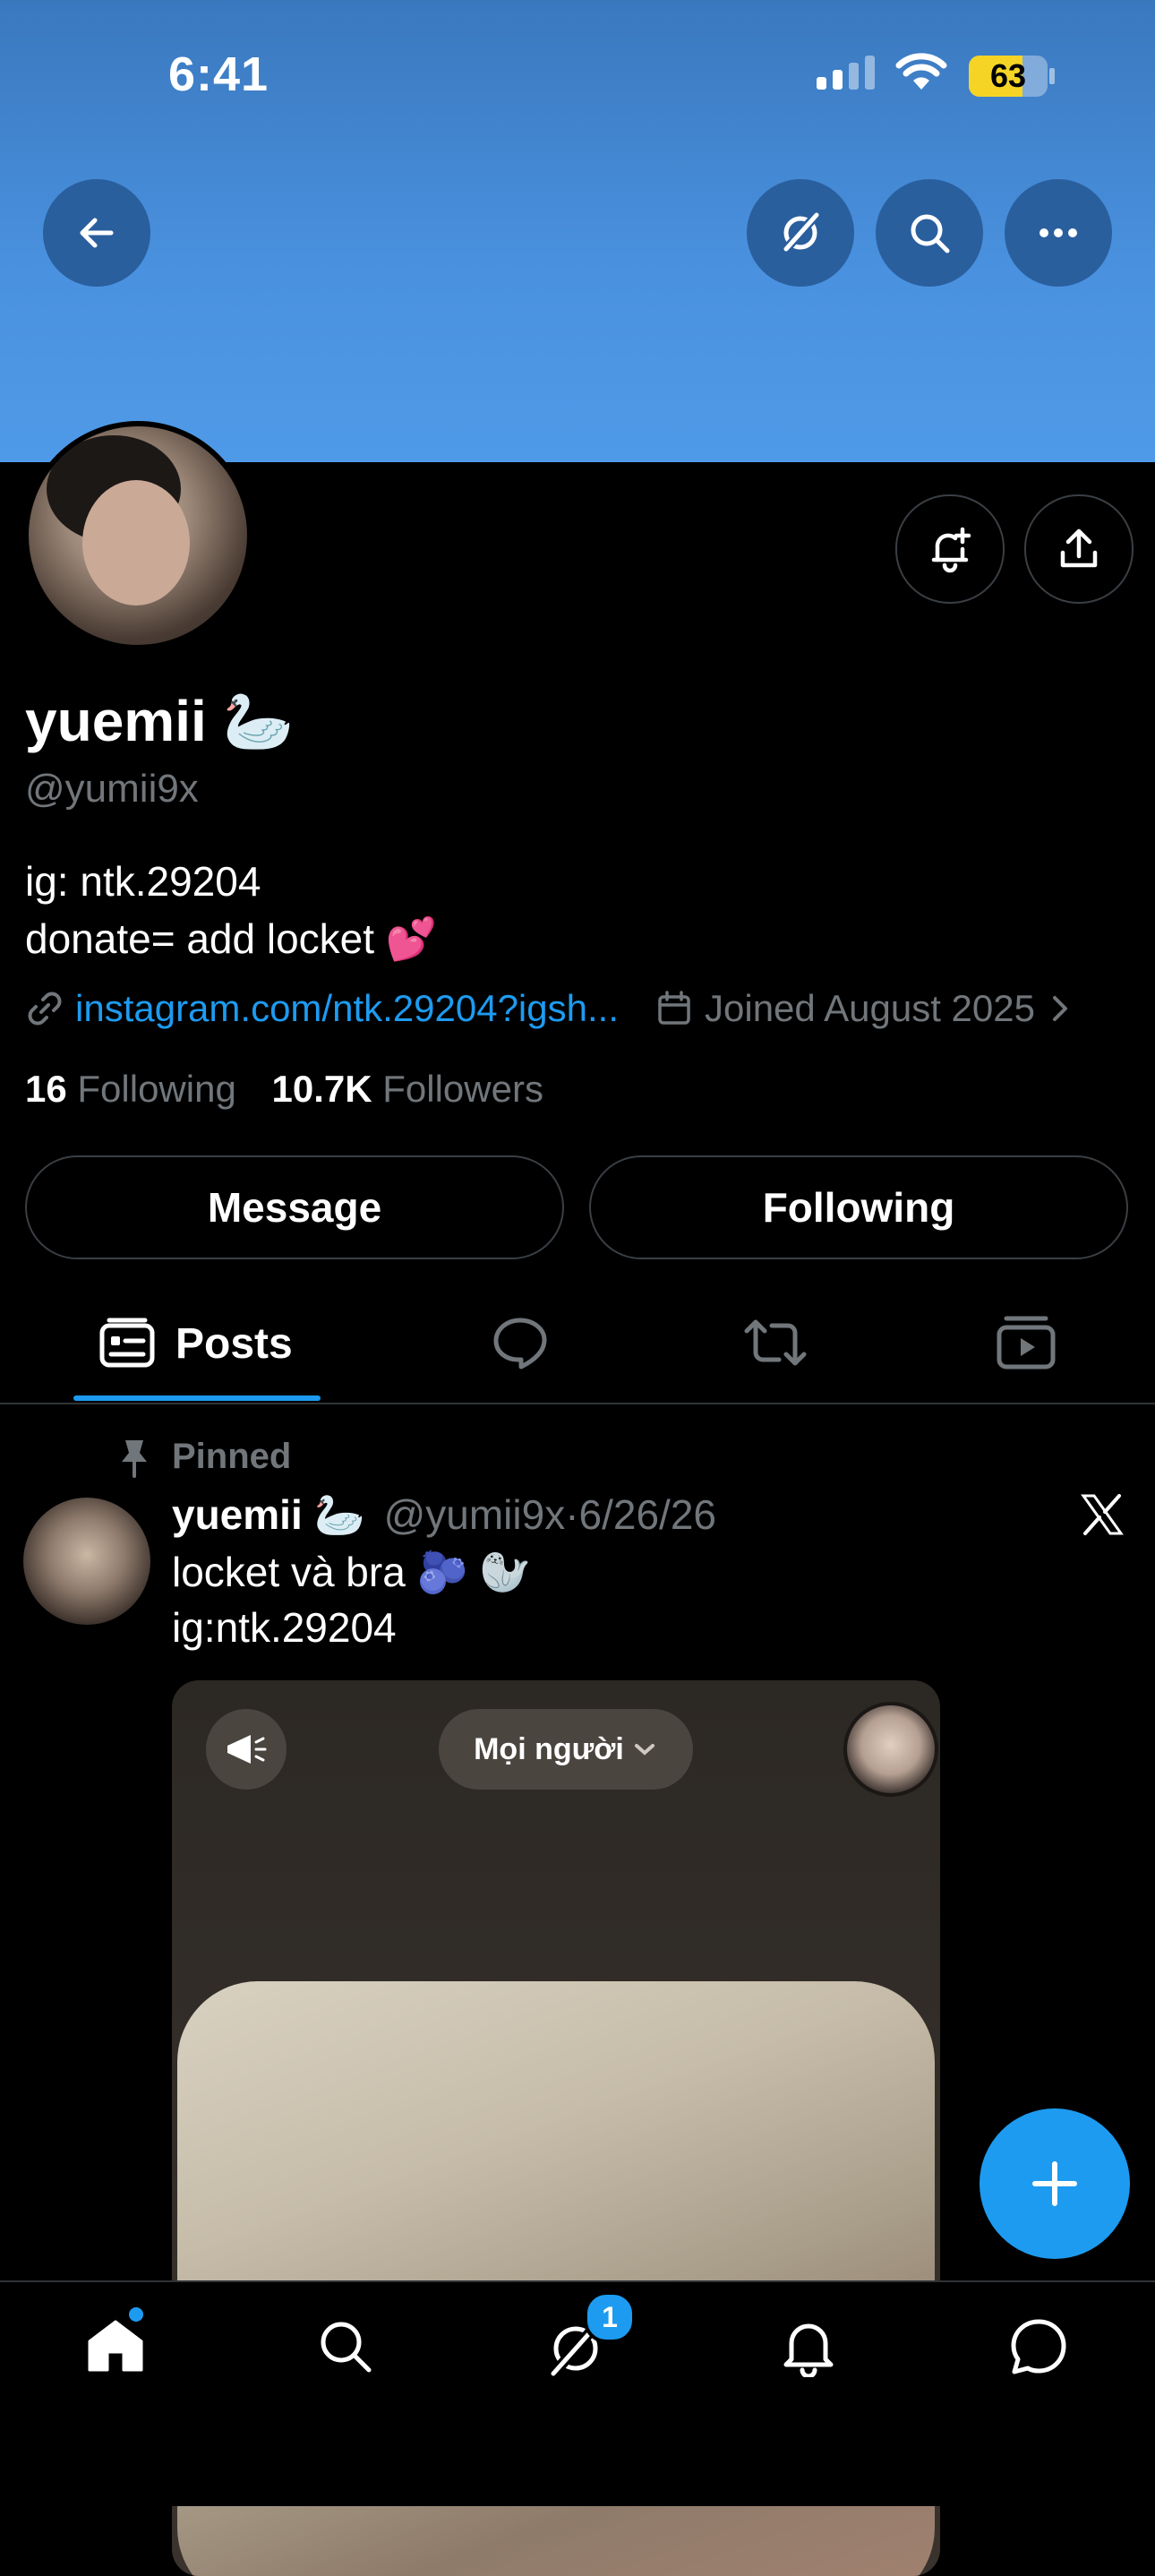  I want to click on tab-posts-label: Posts, so click(234, 1343).